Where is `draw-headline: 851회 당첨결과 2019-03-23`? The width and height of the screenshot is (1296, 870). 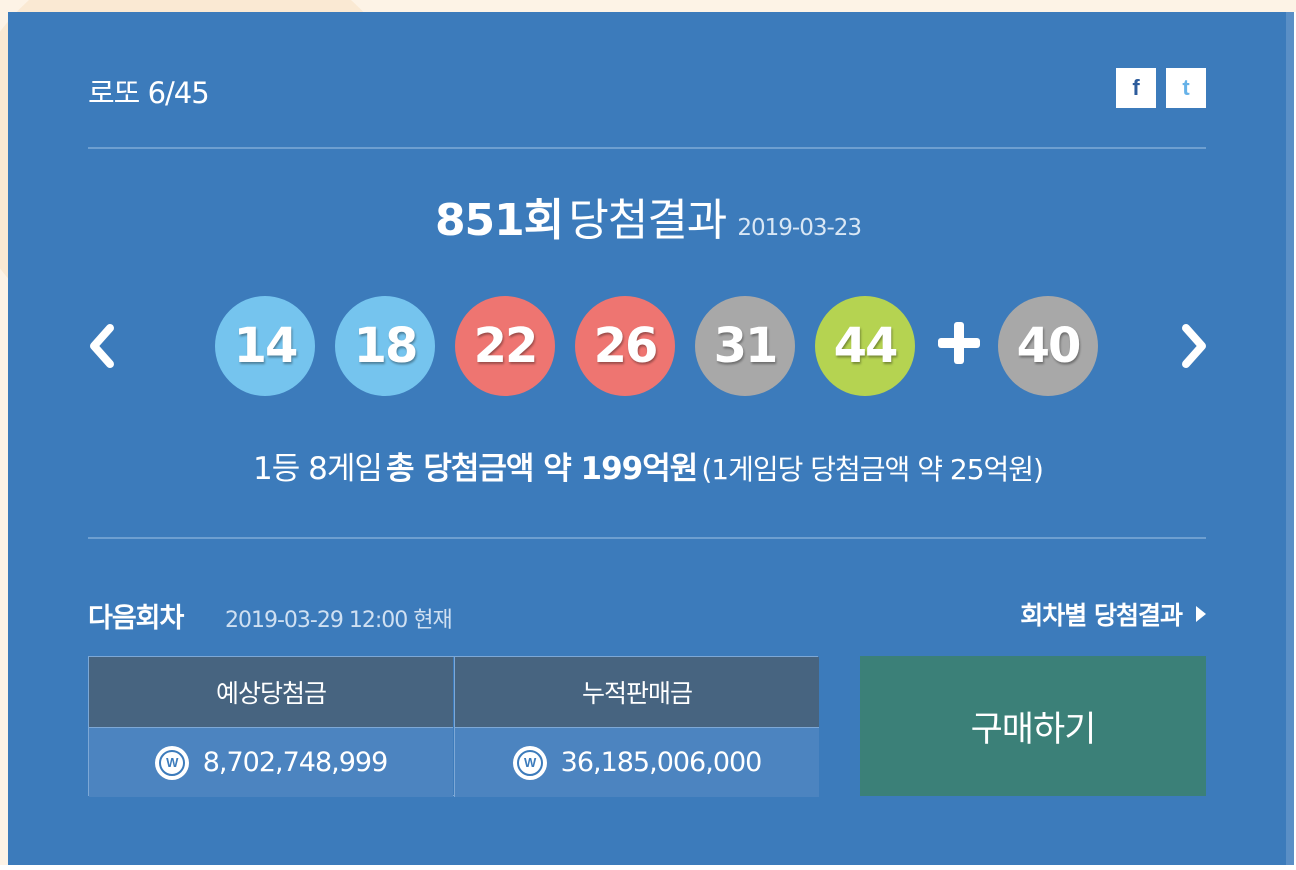 draw-headline: 851회 당첨결과 2019-03-23 is located at coordinates (648, 216).